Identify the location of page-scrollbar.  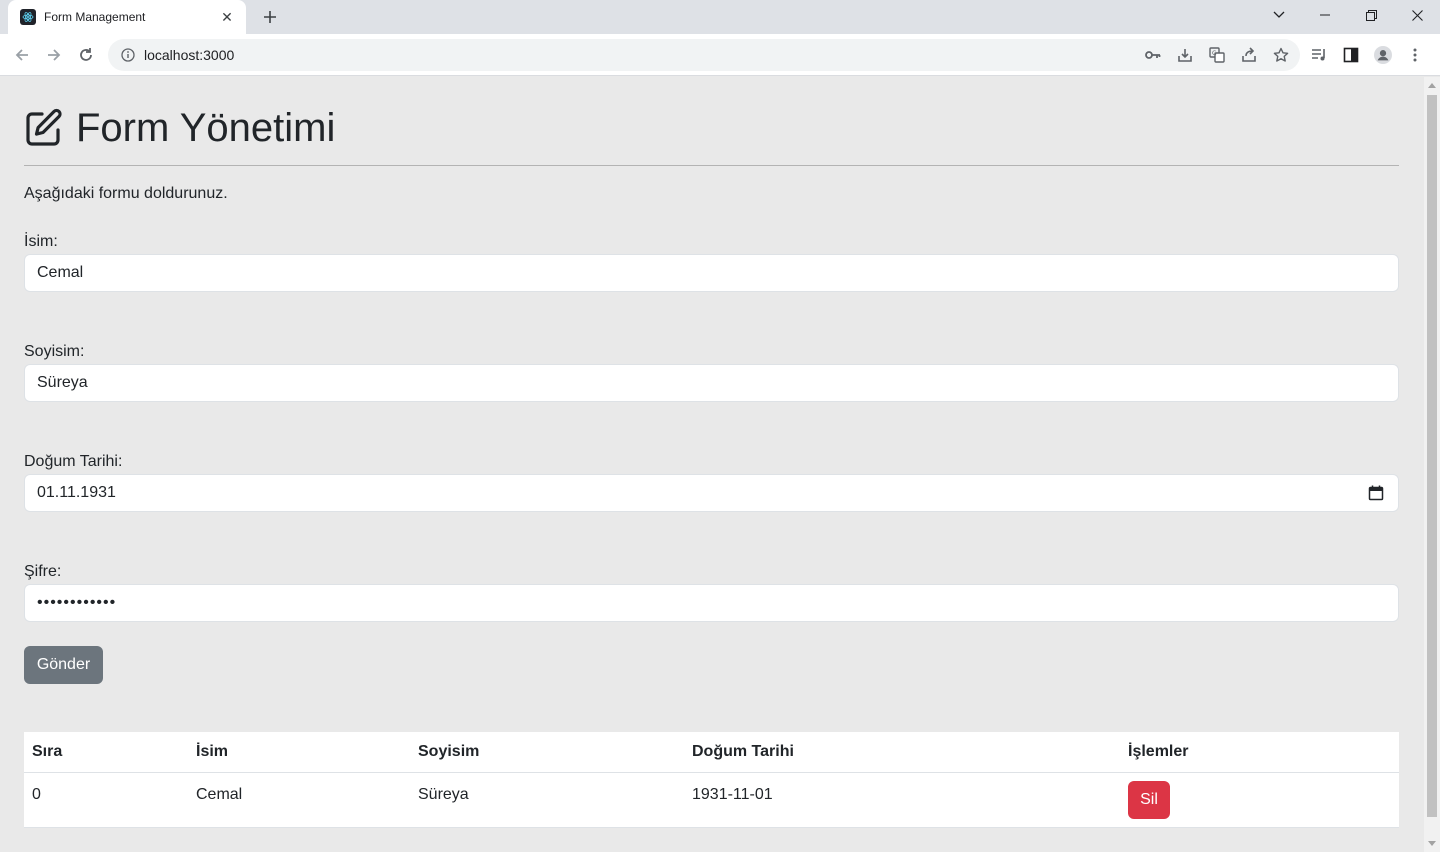
(1432, 464).